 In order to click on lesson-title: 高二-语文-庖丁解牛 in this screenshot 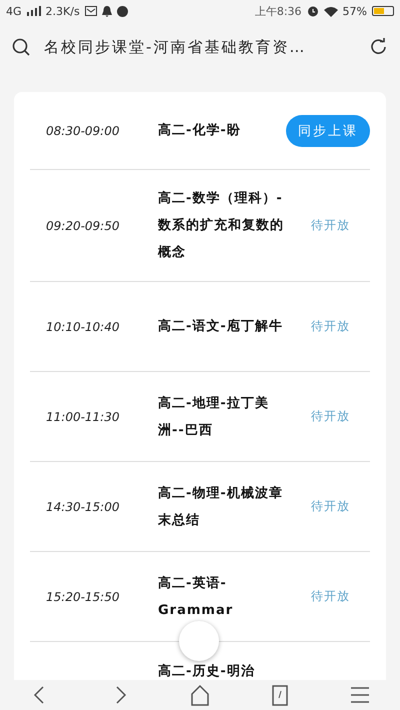, I will do `click(221, 327)`.